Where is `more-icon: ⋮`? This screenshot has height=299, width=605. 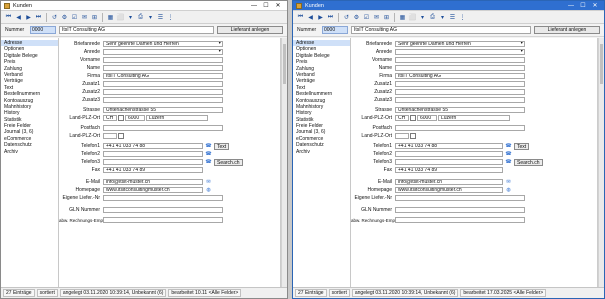 more-icon: ⋮ is located at coordinates (170, 17).